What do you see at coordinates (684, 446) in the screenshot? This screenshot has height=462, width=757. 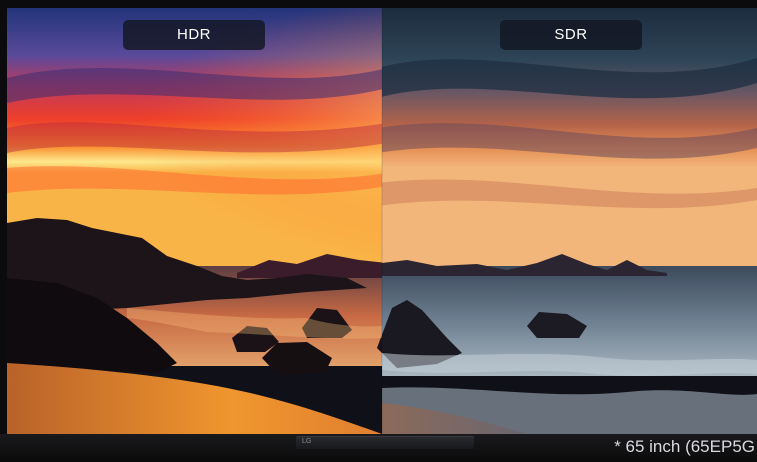 I see `model-caption: * 65 inch (65EP5G` at bounding box center [684, 446].